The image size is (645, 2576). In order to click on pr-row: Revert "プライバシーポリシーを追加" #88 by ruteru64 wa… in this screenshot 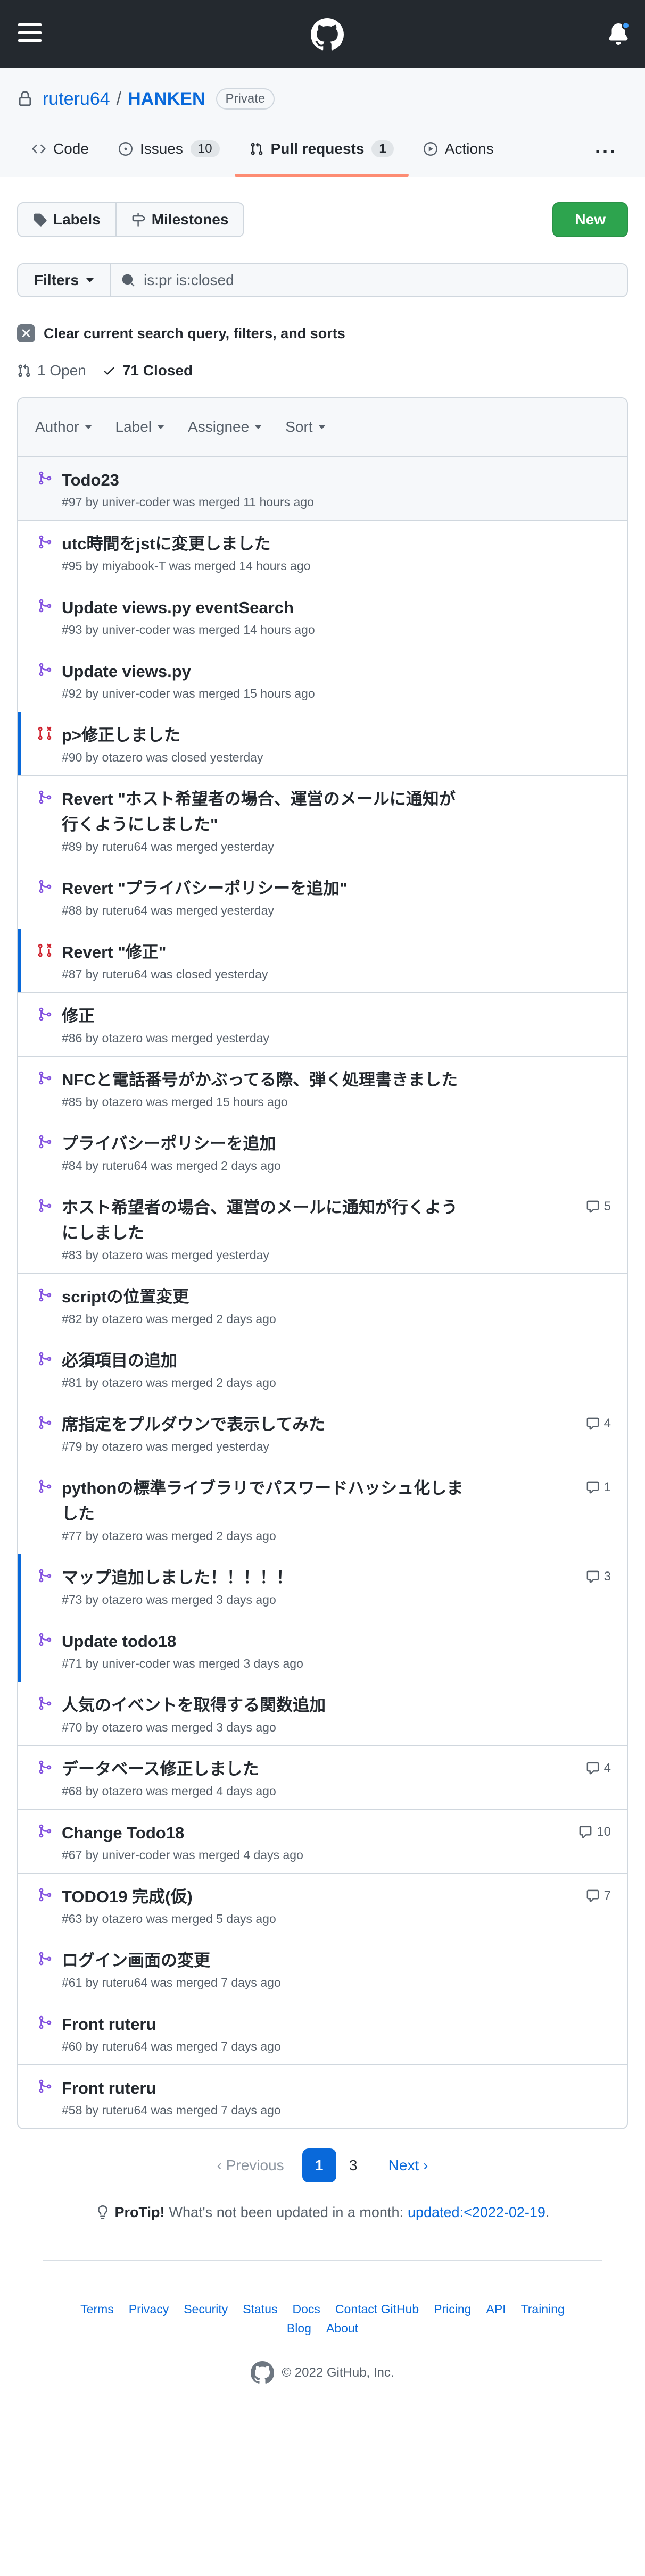, I will do `click(322, 897)`.